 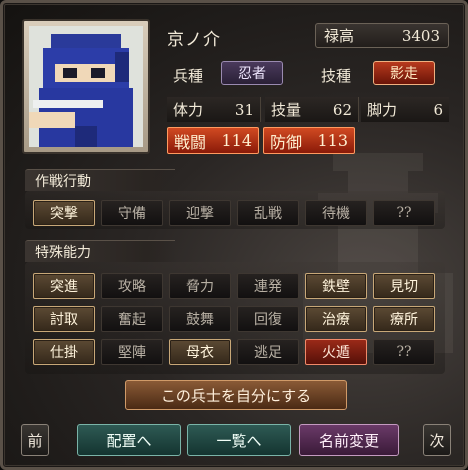 What do you see at coordinates (132, 213) in the screenshot?
I see `tactic-button-defend: 守備` at bounding box center [132, 213].